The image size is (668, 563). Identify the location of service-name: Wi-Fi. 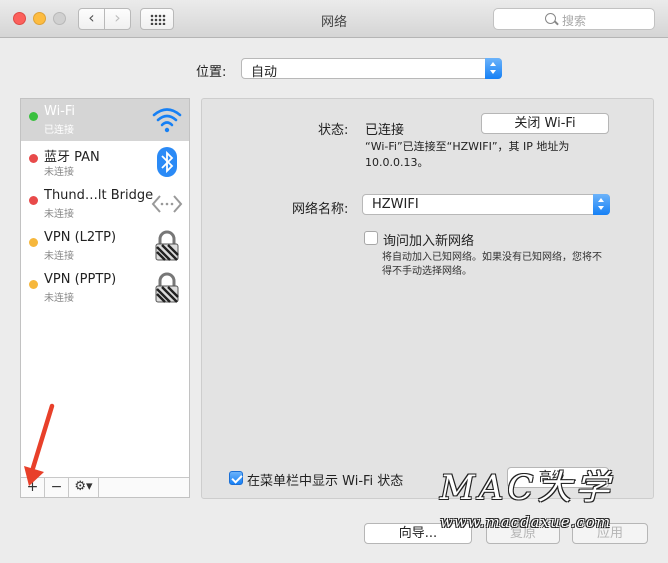
(60, 111).